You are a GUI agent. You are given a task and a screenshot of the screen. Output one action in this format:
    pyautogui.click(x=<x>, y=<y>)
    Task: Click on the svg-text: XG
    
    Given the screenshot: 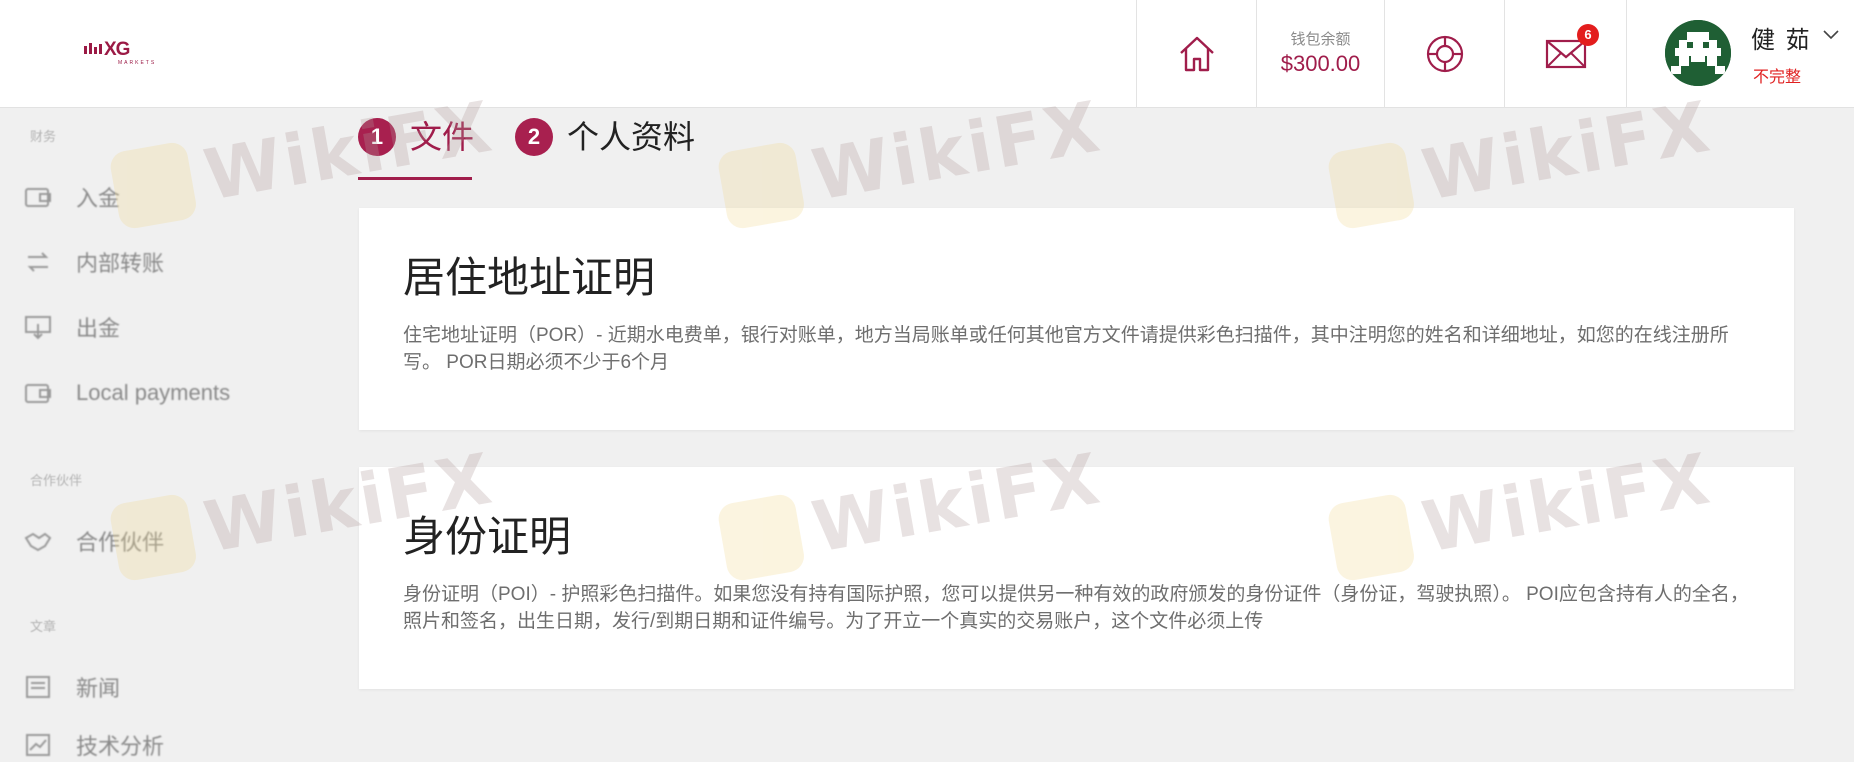 What is the action you would take?
    pyautogui.click(x=117, y=49)
    